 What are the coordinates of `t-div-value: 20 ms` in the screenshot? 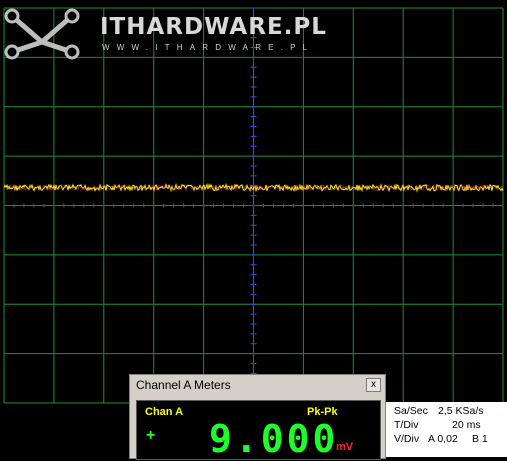 It's located at (466, 425).